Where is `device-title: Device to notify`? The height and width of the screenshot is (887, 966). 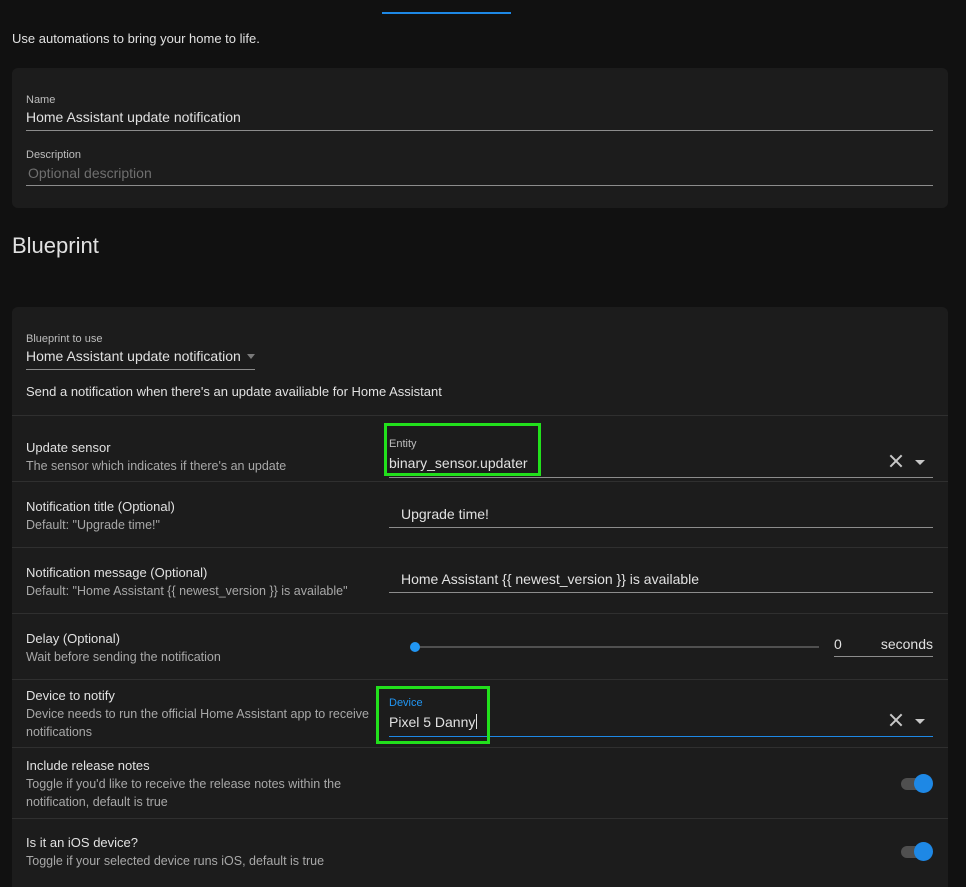
device-title: Device to notify is located at coordinates (70, 695).